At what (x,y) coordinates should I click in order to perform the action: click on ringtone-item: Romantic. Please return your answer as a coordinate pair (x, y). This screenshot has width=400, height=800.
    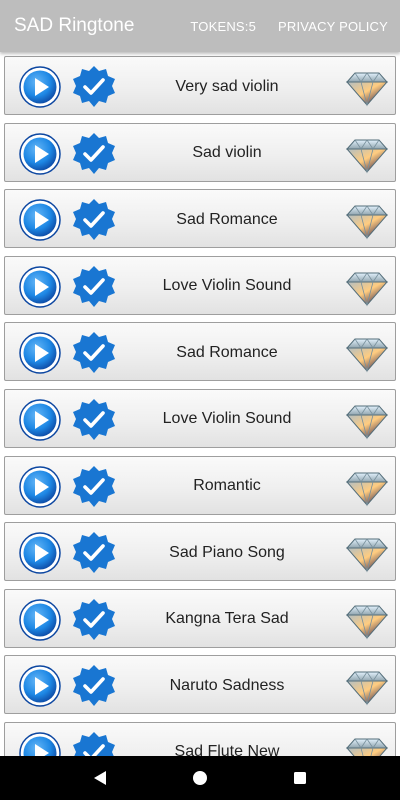
    Looking at the image, I should click on (200, 485).